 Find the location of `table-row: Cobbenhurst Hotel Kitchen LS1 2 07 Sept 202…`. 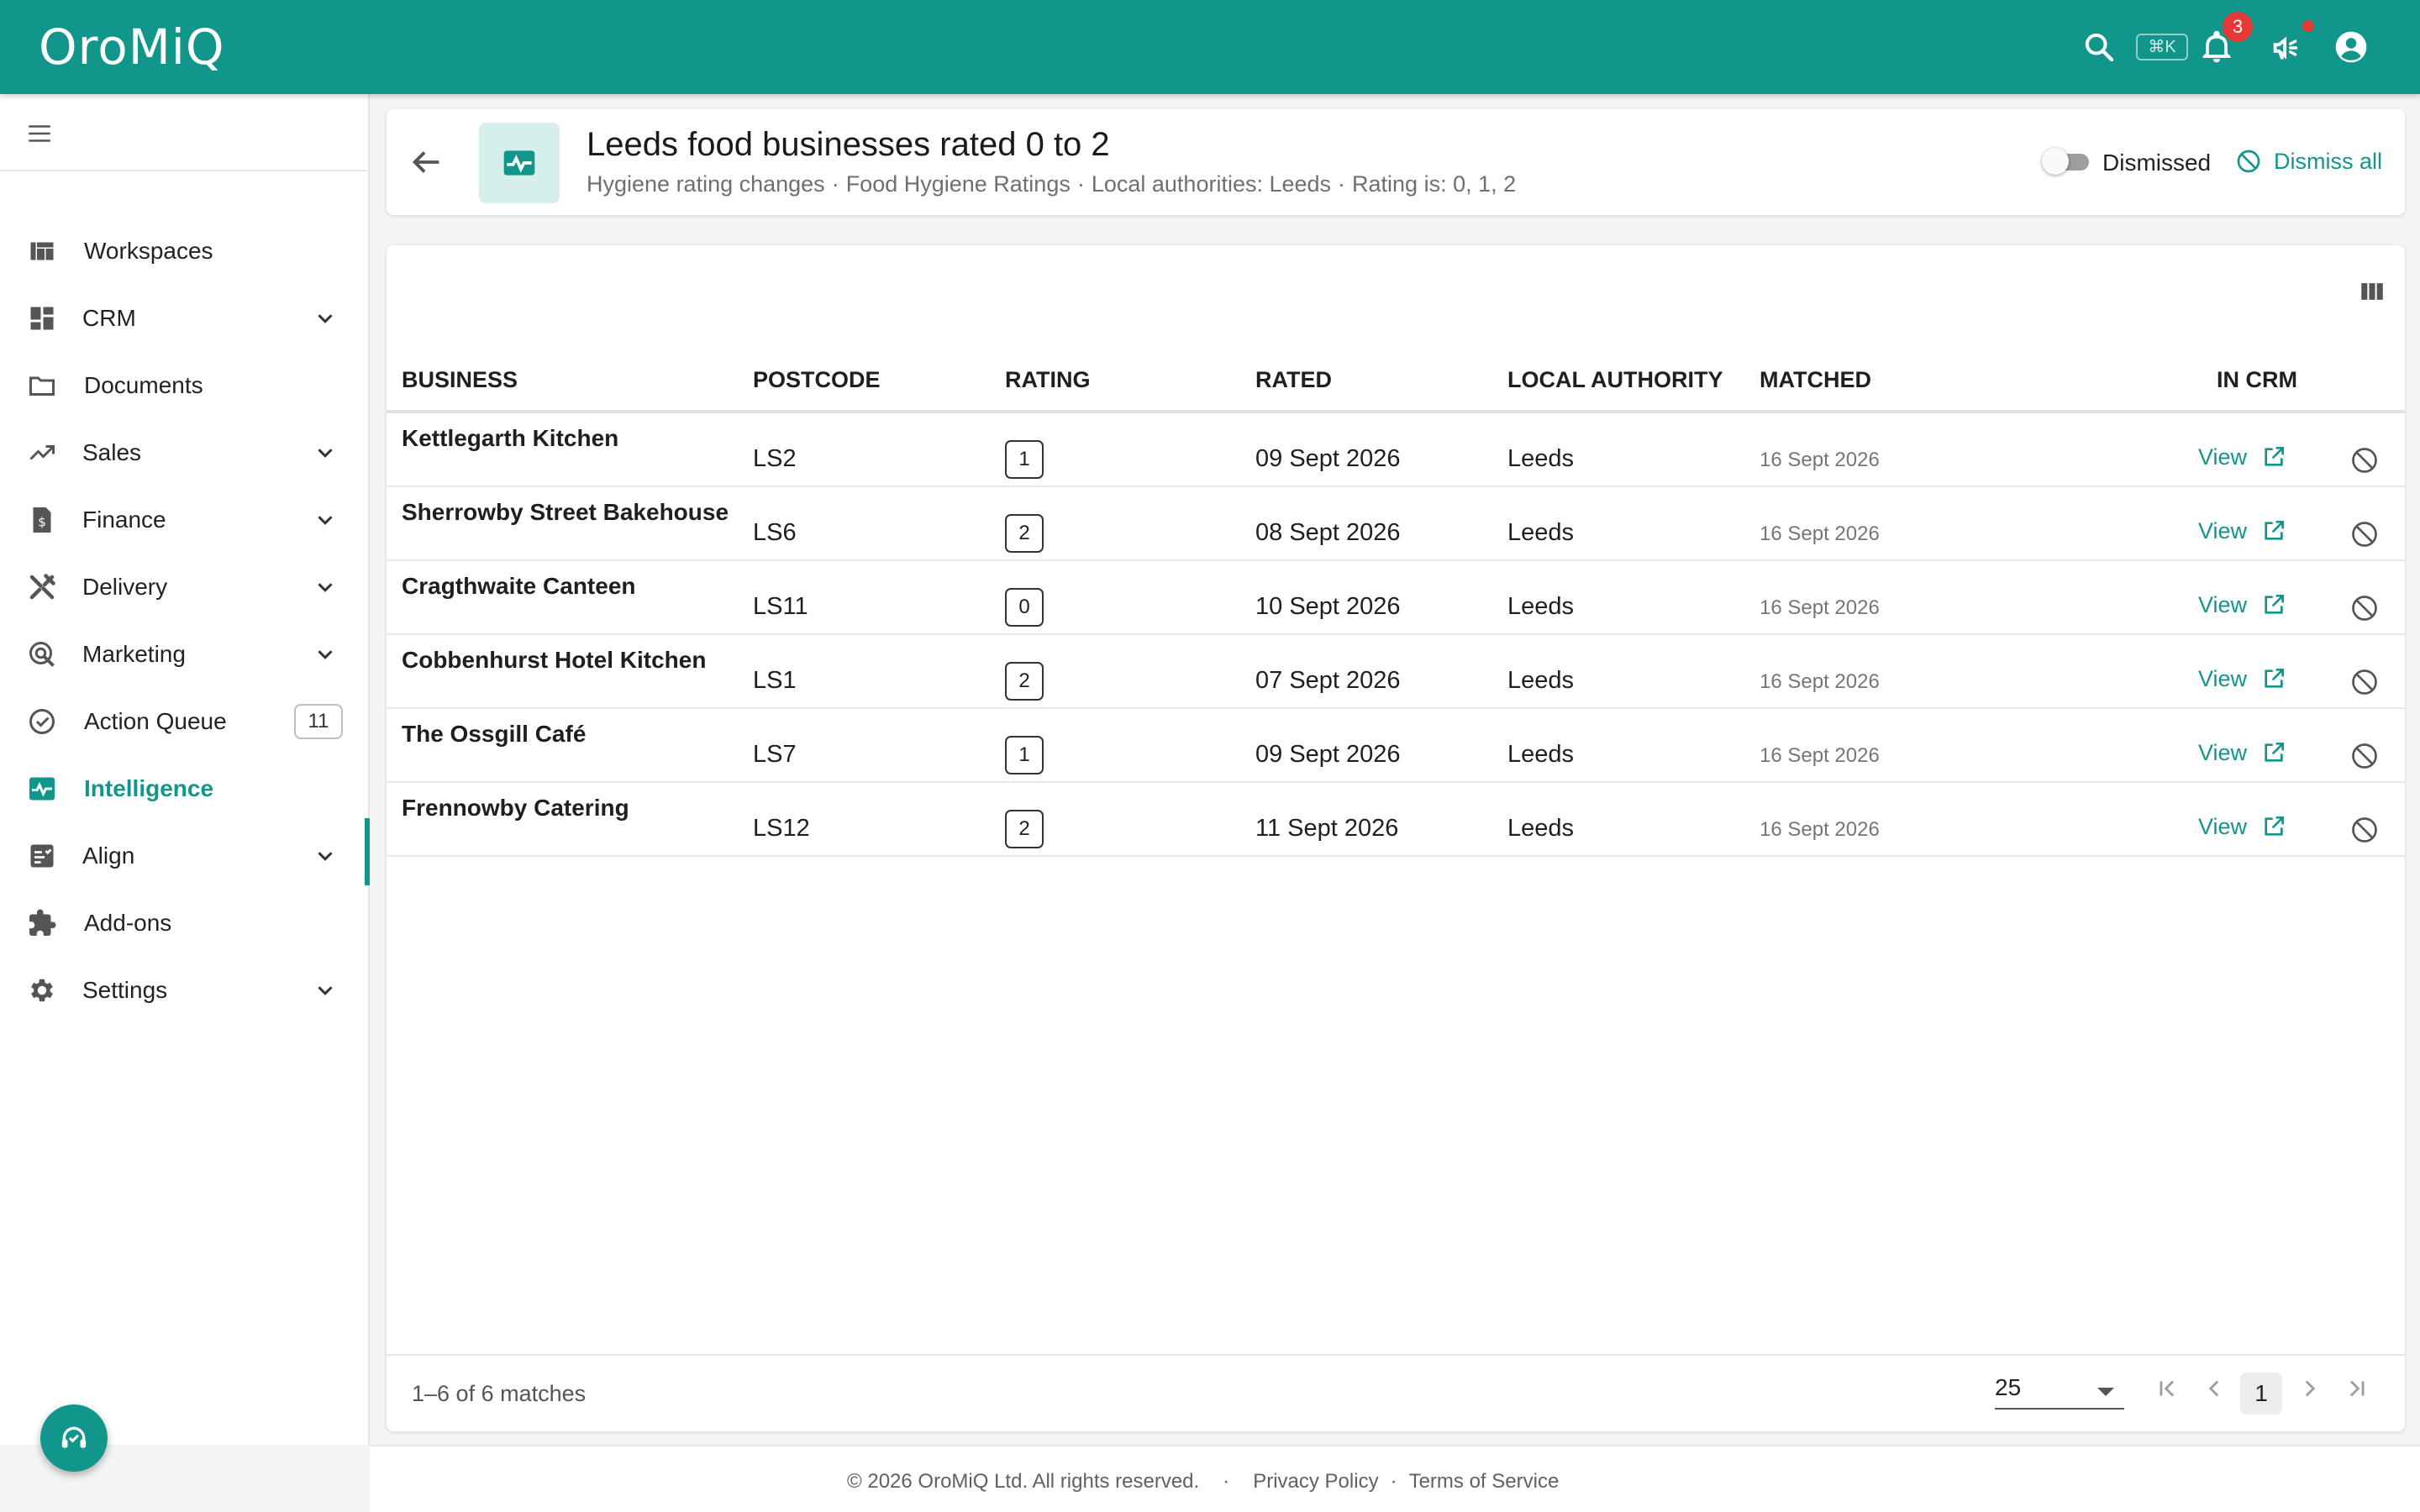

table-row: Cobbenhurst Hotel Kitchen LS1 2 07 Sept 202… is located at coordinates (1396, 672).